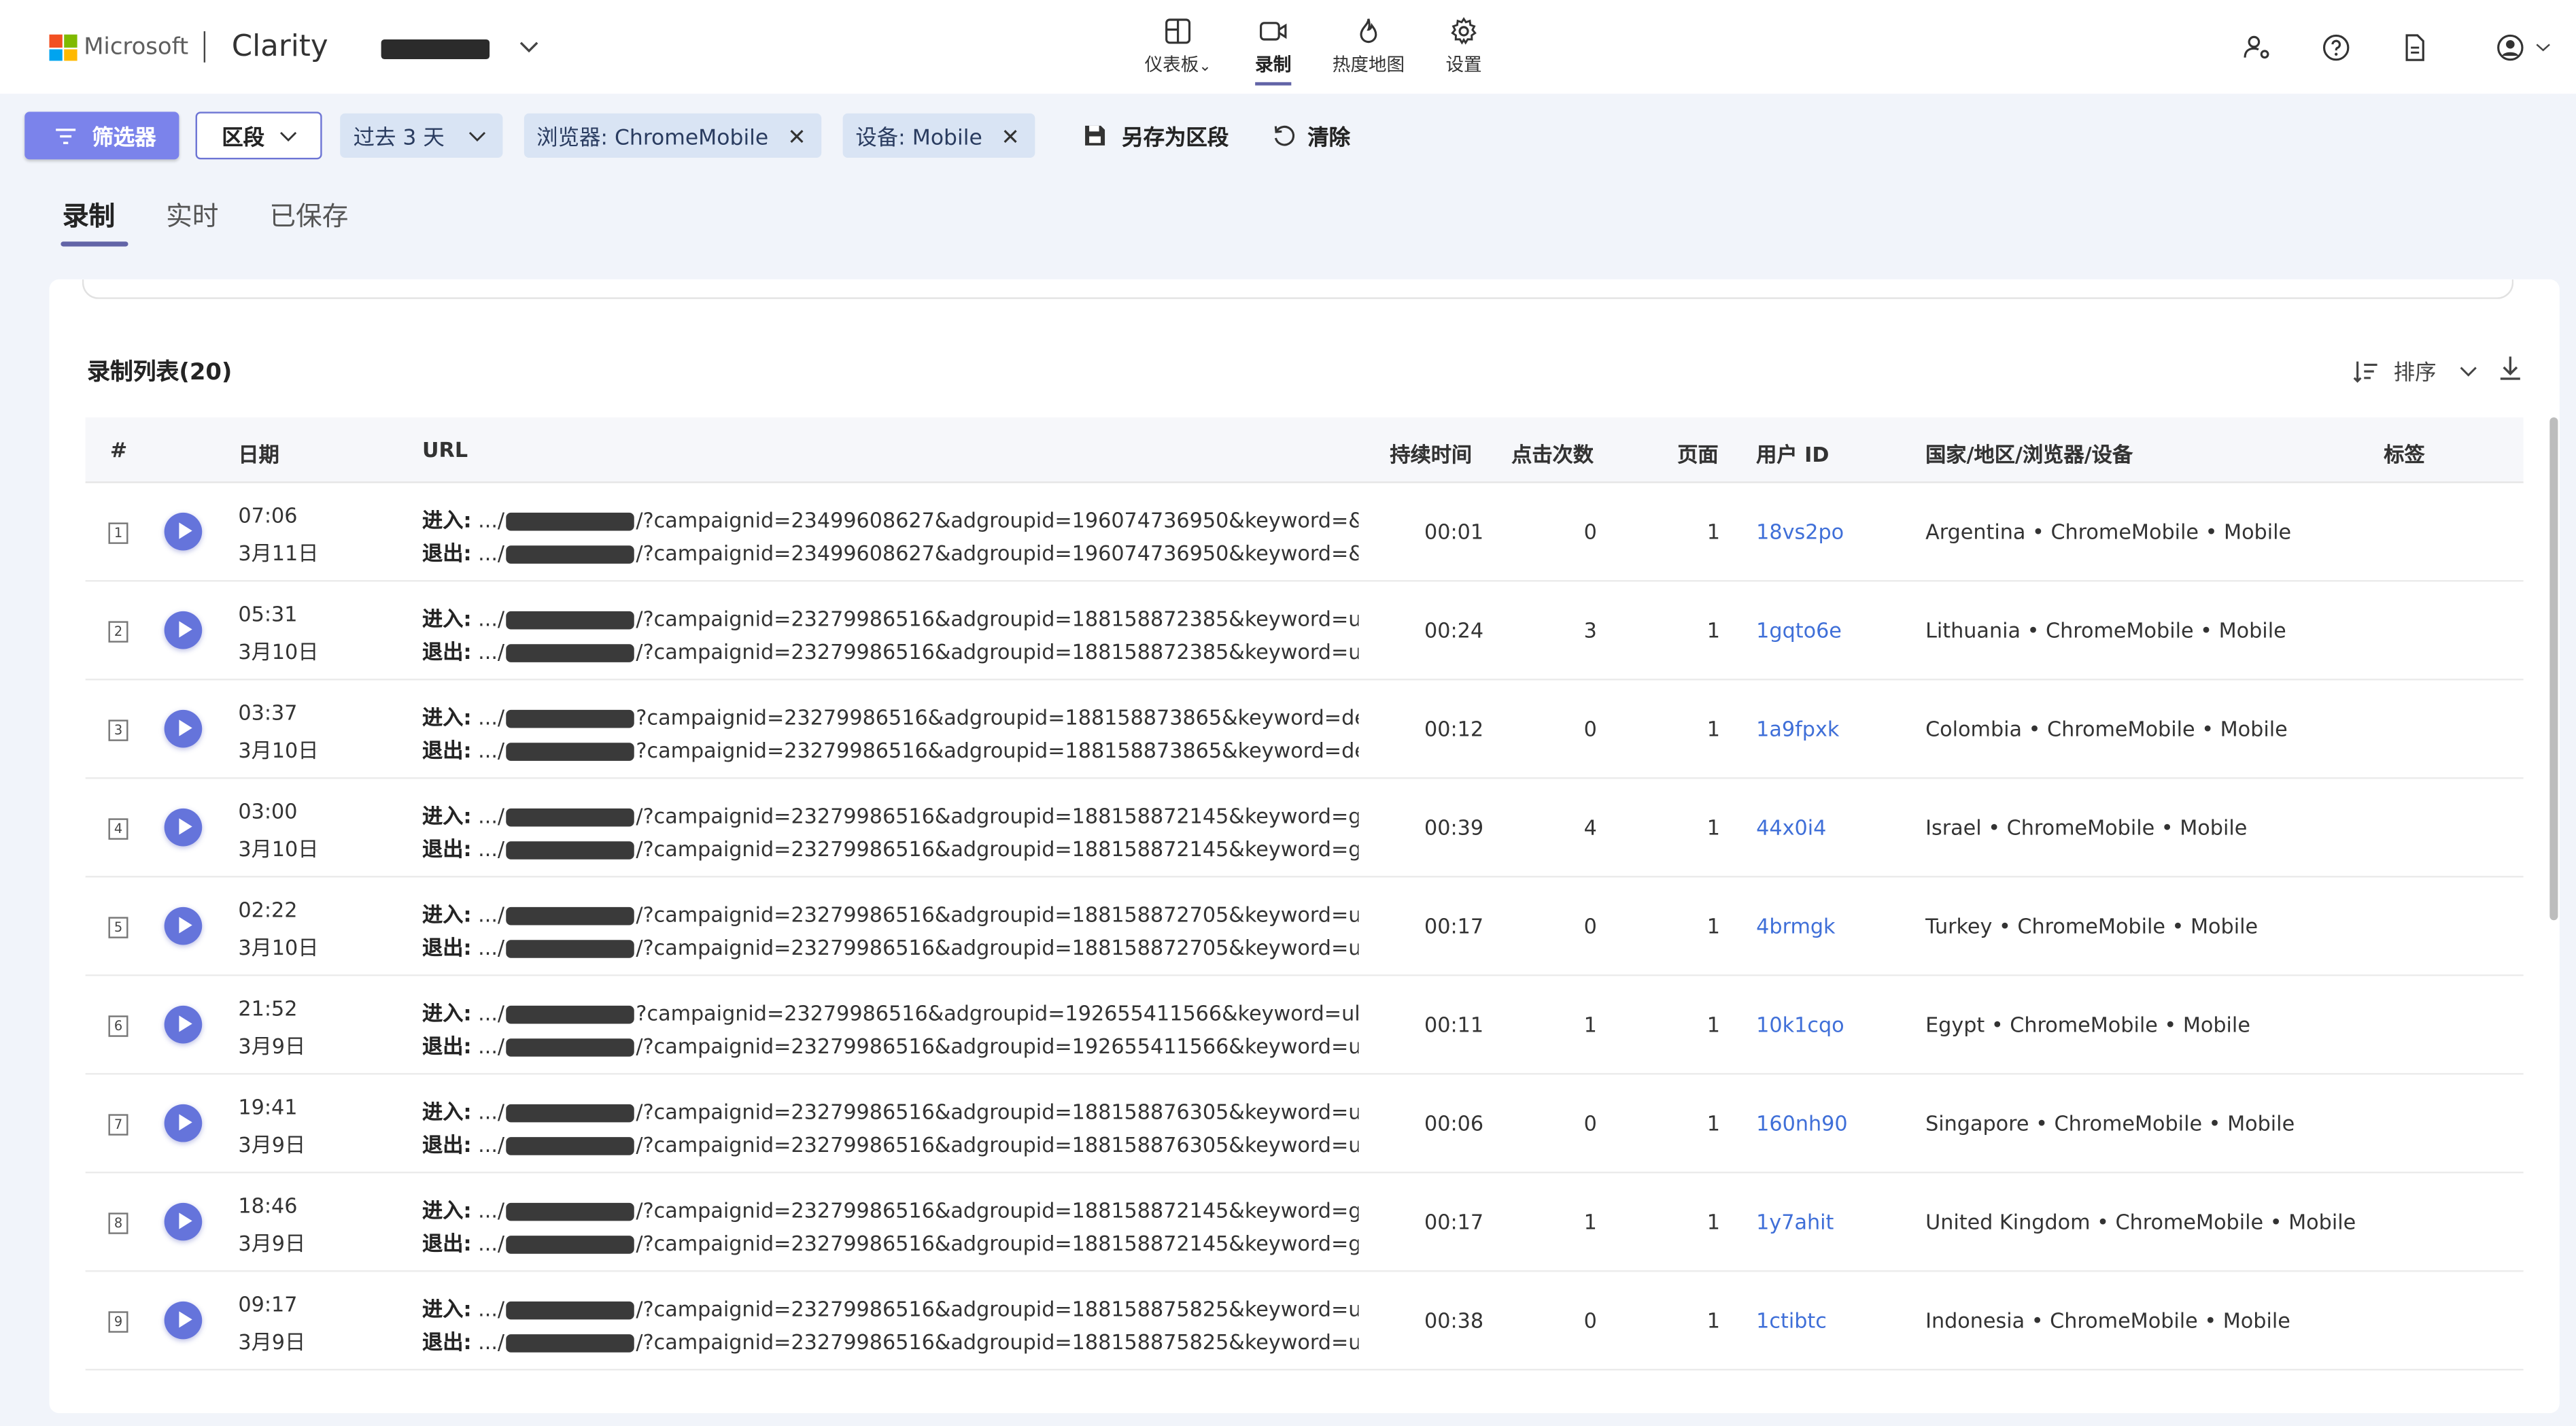  What do you see at coordinates (192, 213) in the screenshot?
I see `tab-live: 实时` at bounding box center [192, 213].